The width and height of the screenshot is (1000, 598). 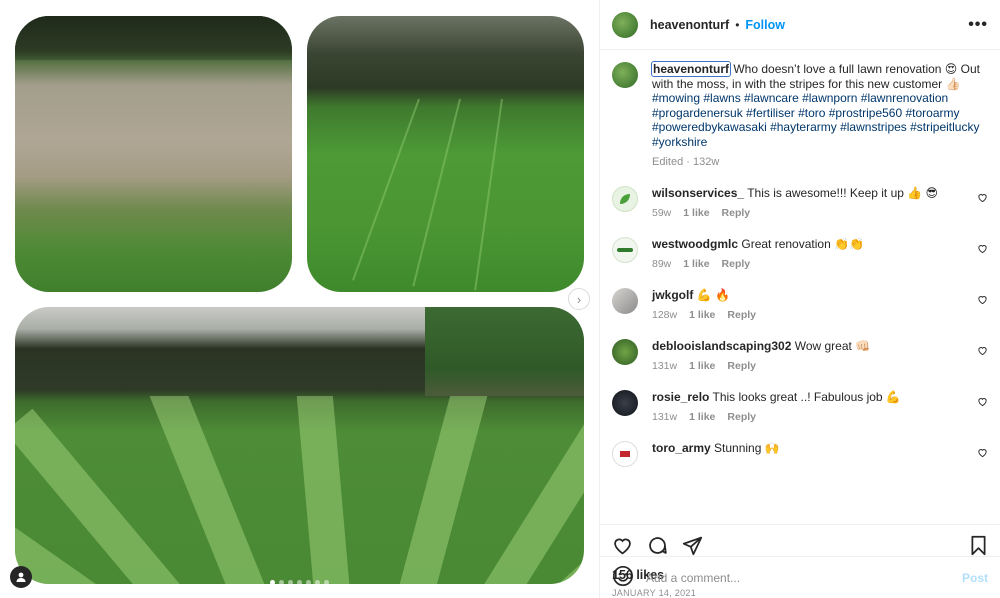 What do you see at coordinates (672, 295) in the screenshot?
I see `comment-username: jwkgolf` at bounding box center [672, 295].